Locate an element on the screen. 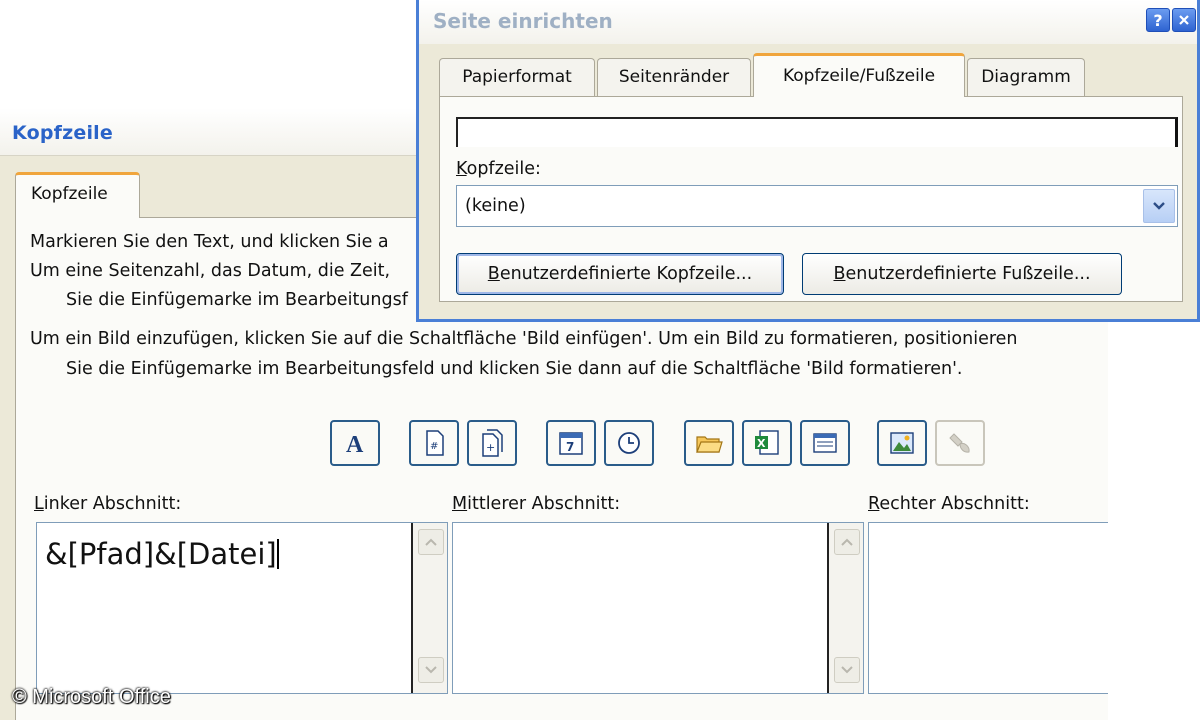  insert-date-button: 7 is located at coordinates (571, 443).